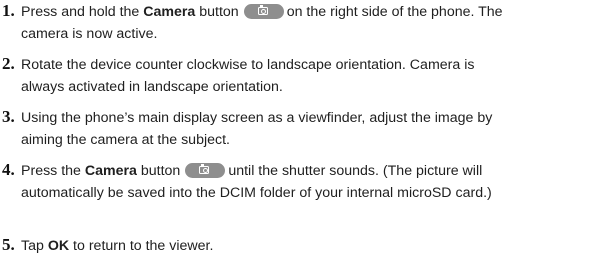 The width and height of the screenshot is (592, 260). I want to click on step-line: Tap OK to return to the viewer., so click(304, 246).